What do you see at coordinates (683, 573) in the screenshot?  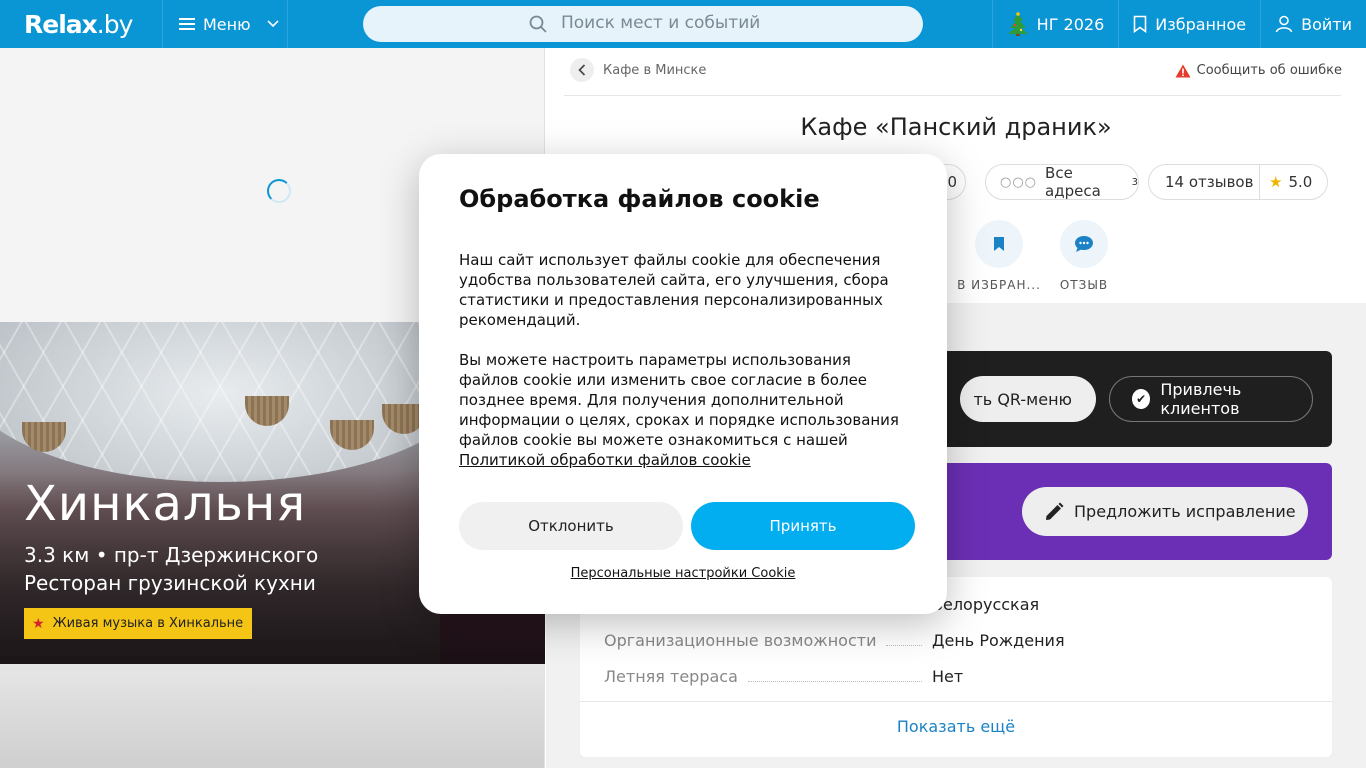 I see `cookie-settings-link: Персональные настройки Cookie` at bounding box center [683, 573].